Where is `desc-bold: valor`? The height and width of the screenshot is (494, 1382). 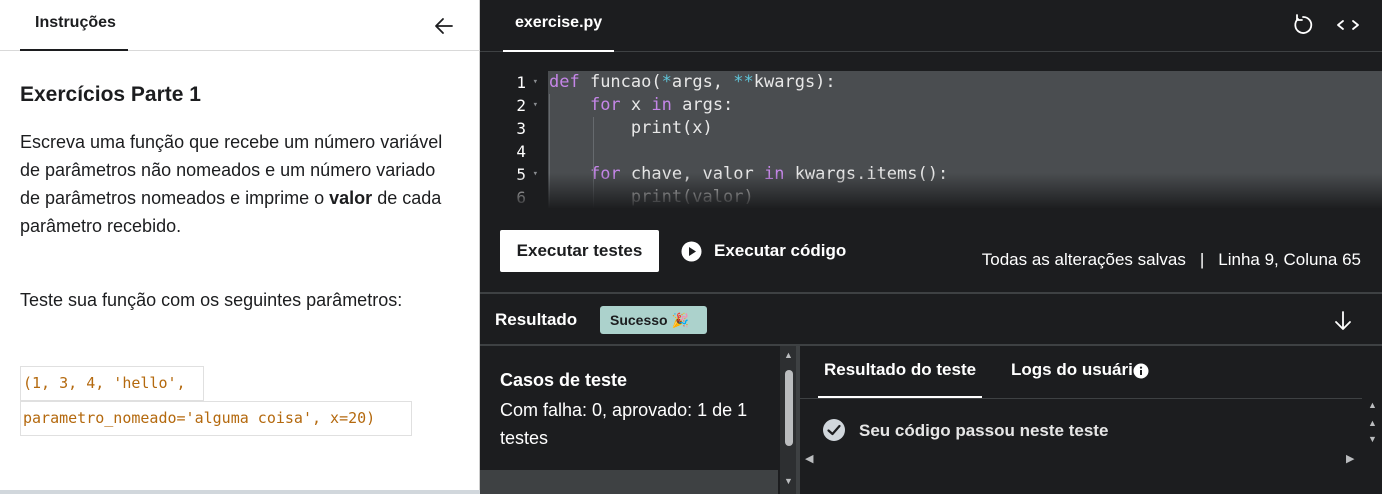 desc-bold: valor is located at coordinates (351, 198).